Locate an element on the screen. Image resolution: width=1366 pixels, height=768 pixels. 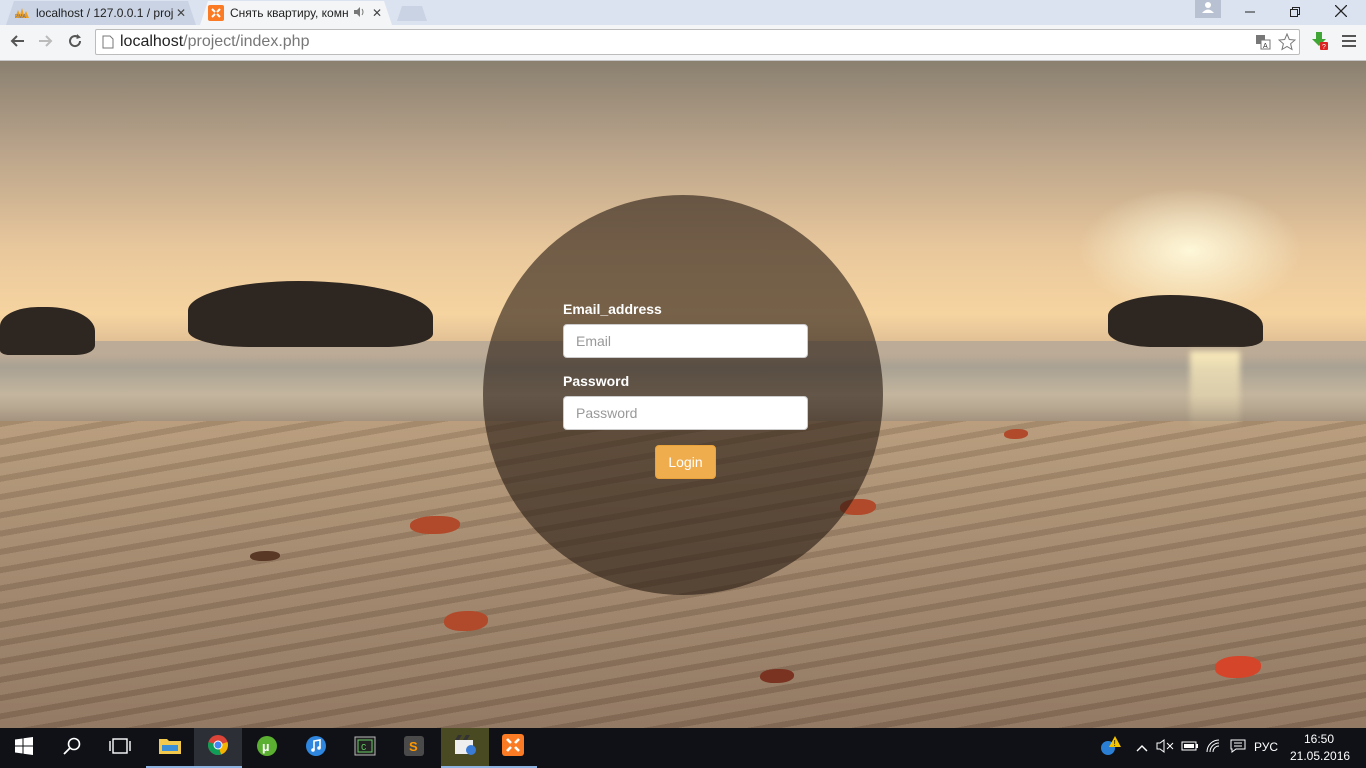
reload-button is located at coordinates (75, 43).